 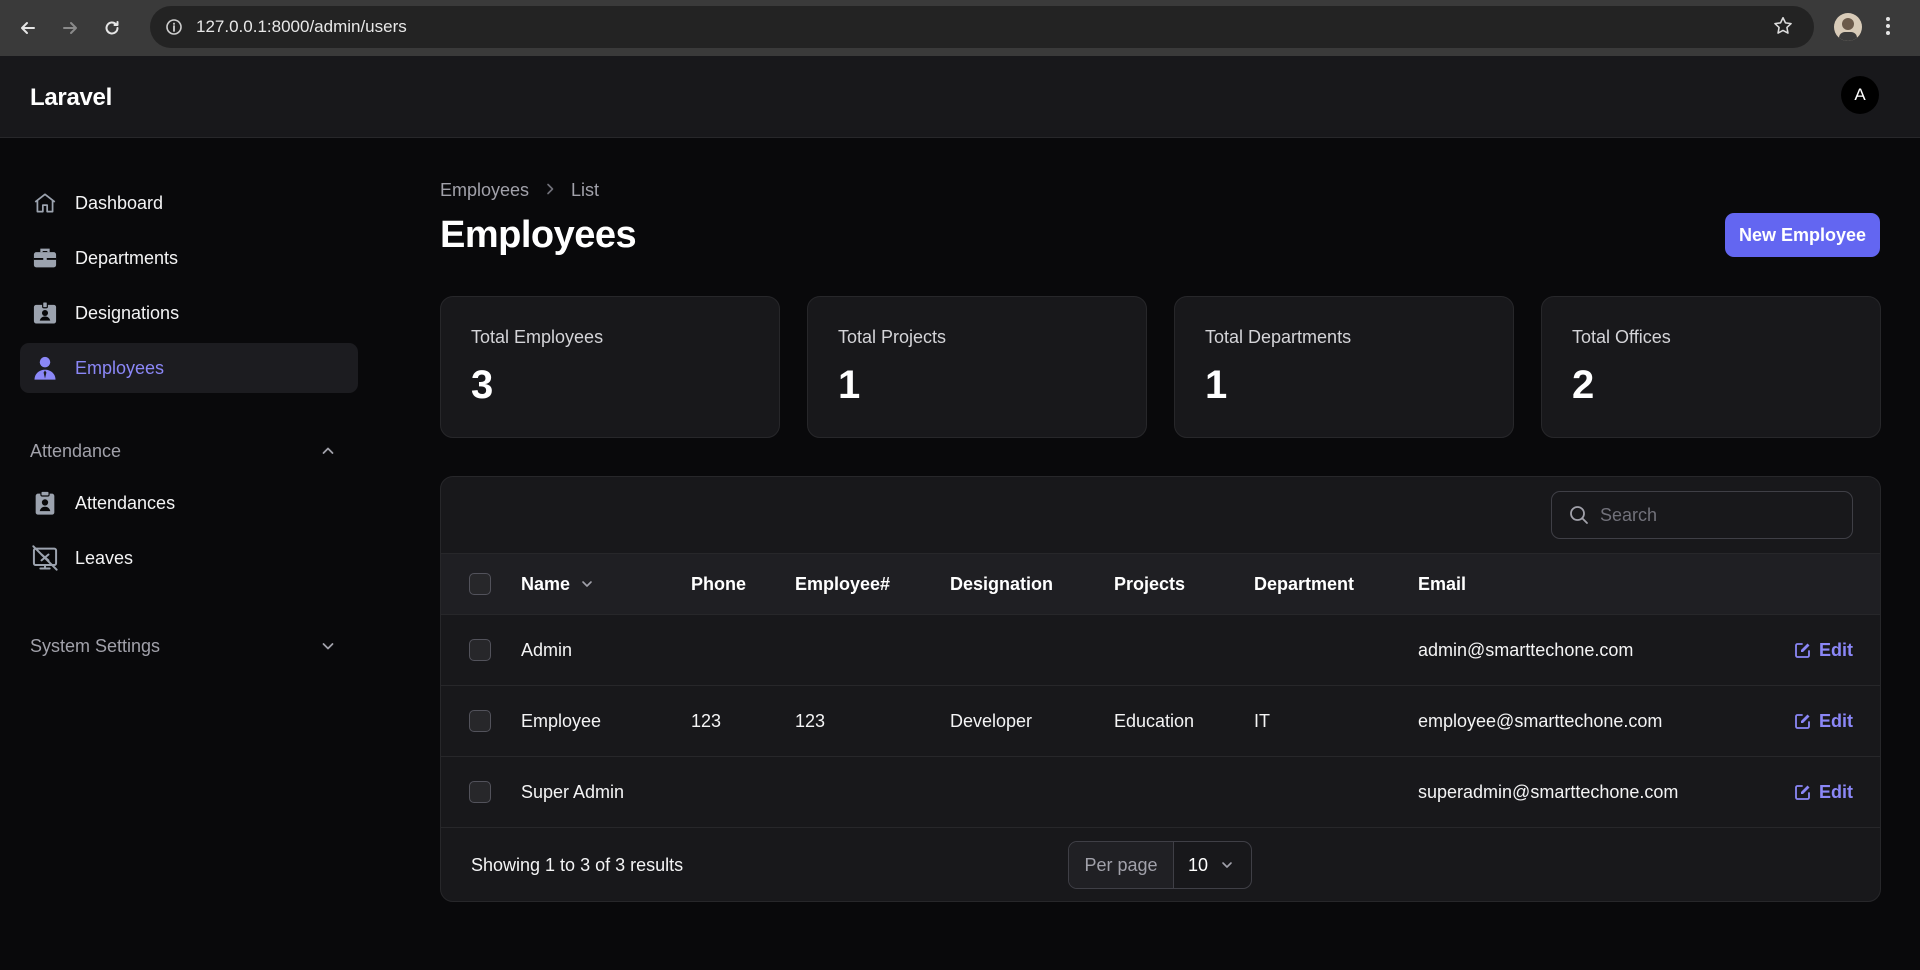 What do you see at coordinates (547, 649) in the screenshot?
I see `cell-name: Admin` at bounding box center [547, 649].